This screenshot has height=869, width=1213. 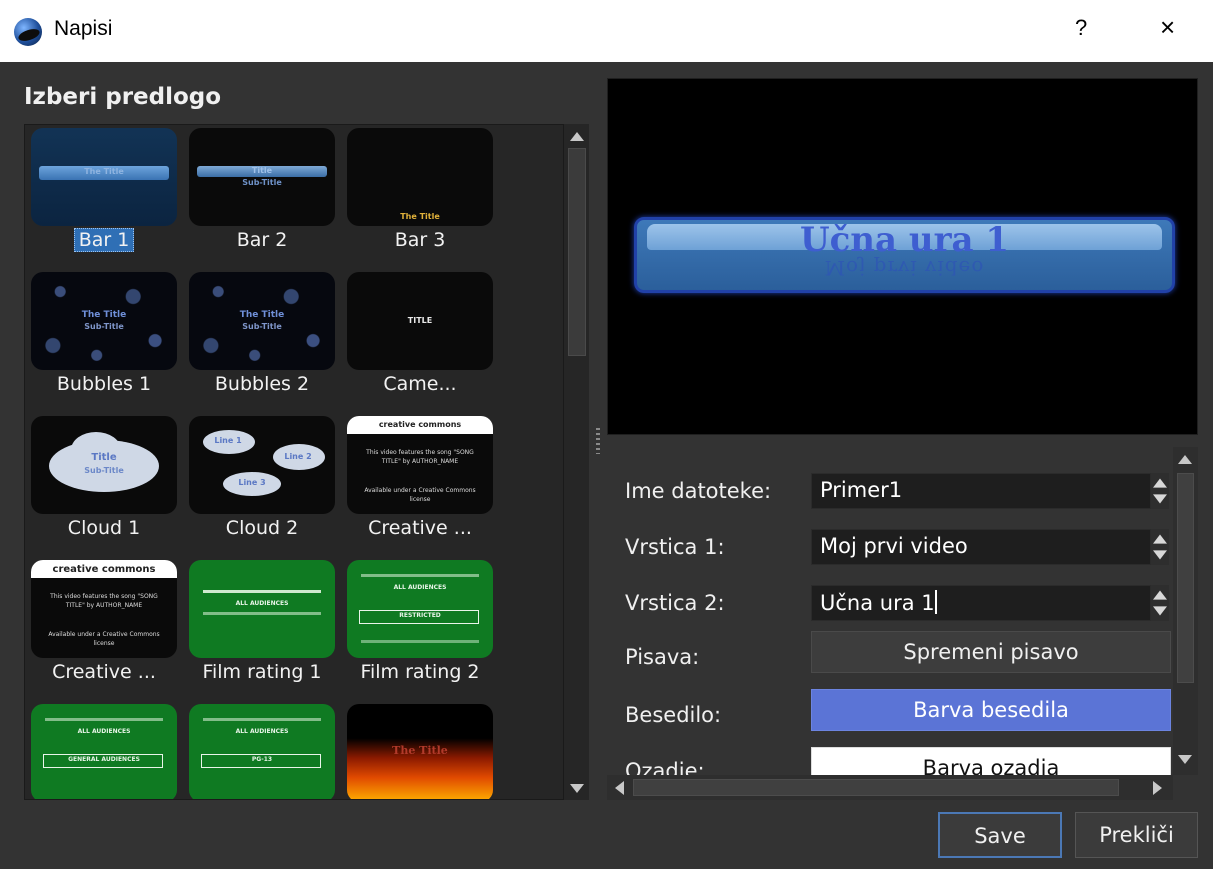 What do you see at coordinates (665, 767) in the screenshot?
I see `background-color-label: Ozadje:` at bounding box center [665, 767].